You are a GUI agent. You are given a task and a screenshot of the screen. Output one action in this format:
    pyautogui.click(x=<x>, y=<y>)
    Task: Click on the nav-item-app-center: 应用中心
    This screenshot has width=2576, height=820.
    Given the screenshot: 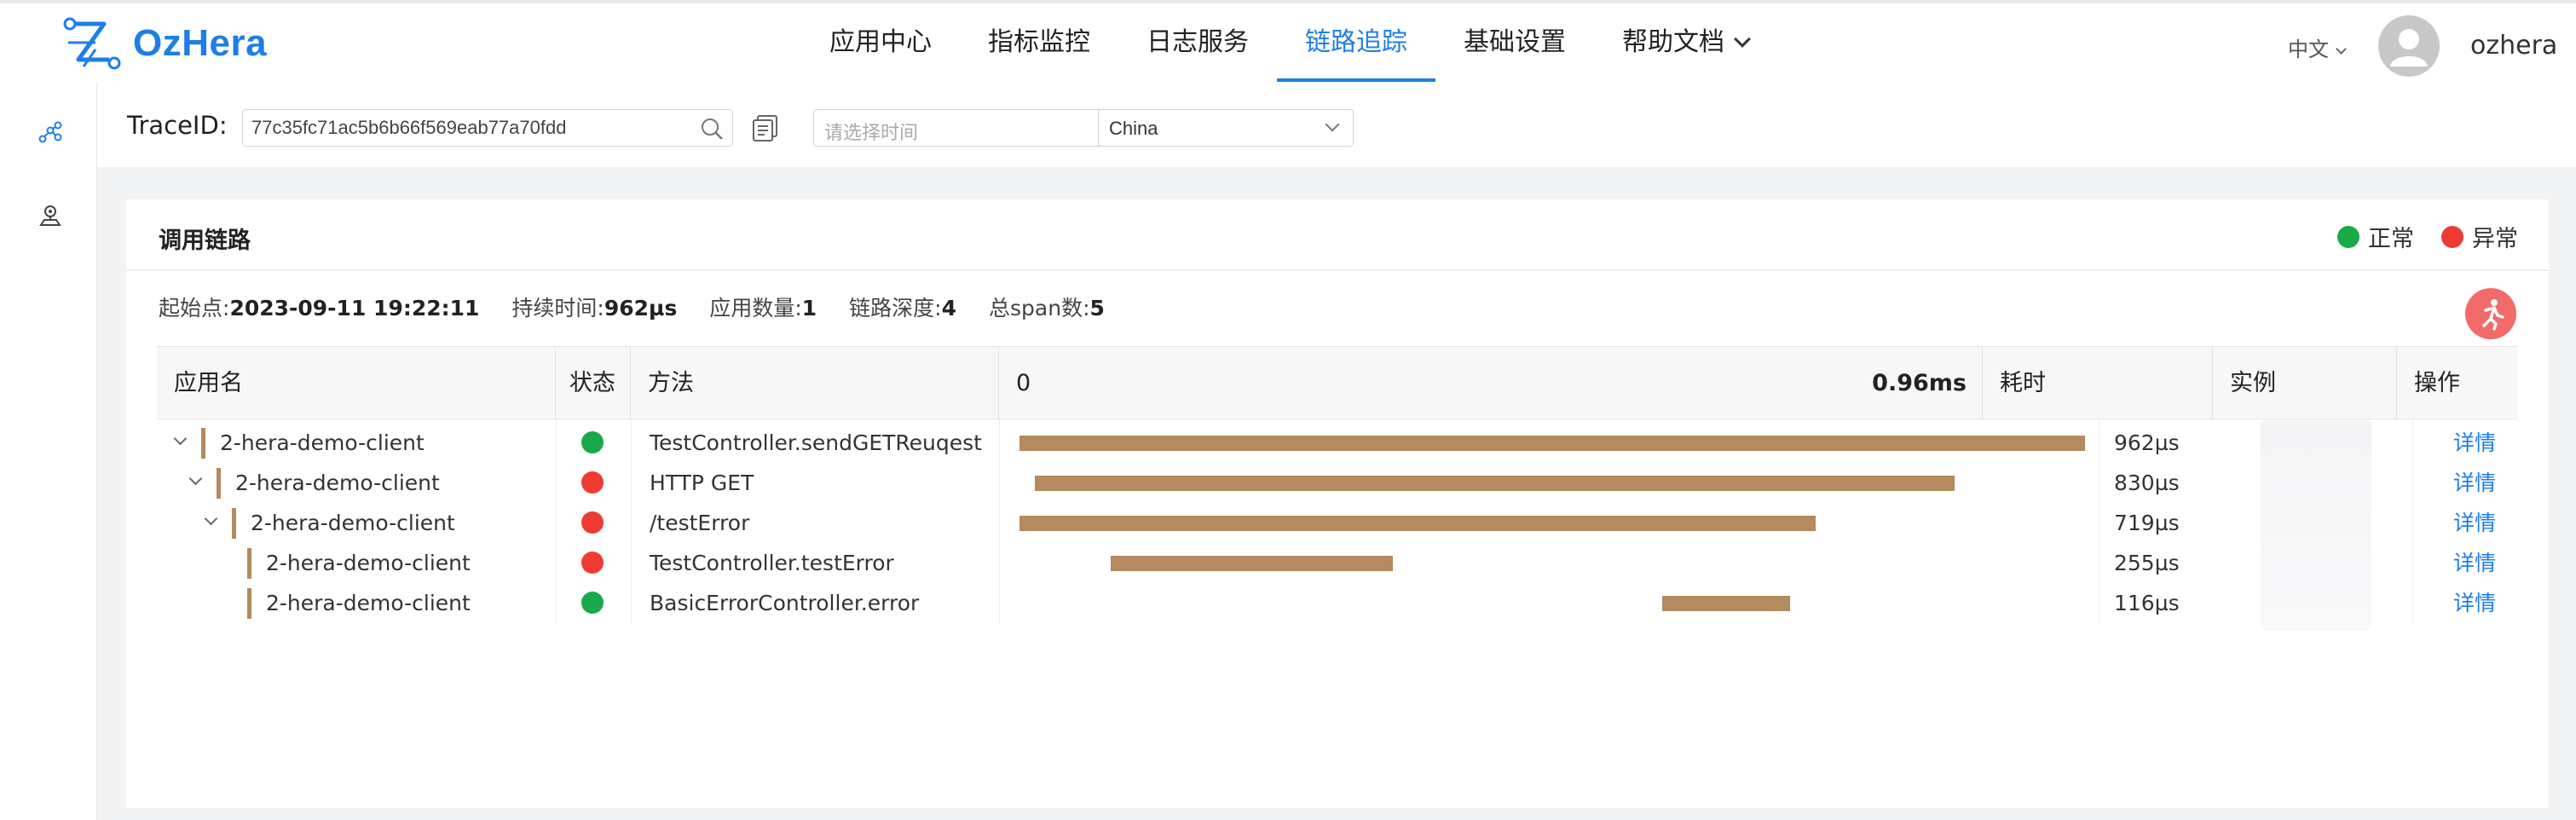 What is the action you would take?
    pyautogui.click(x=880, y=42)
    